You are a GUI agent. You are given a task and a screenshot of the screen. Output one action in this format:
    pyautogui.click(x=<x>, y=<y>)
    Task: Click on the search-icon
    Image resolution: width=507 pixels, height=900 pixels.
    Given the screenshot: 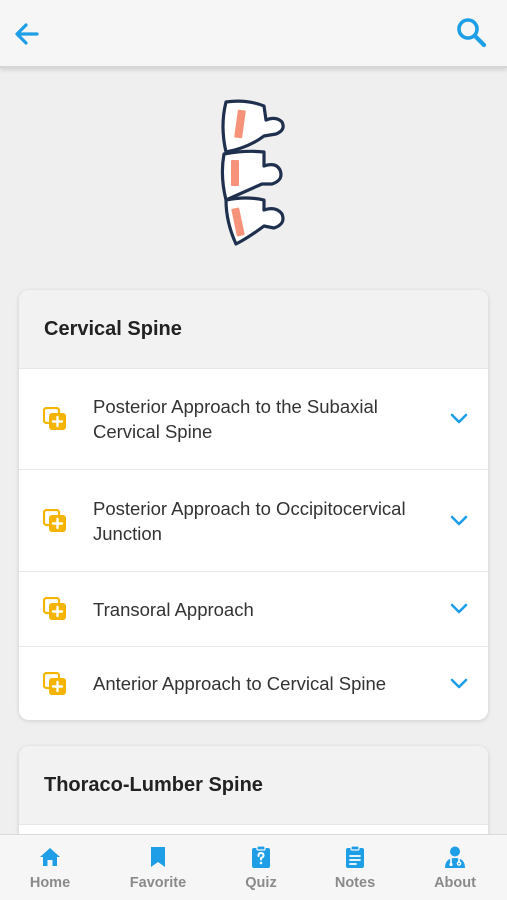 What is the action you would take?
    pyautogui.click(x=472, y=33)
    